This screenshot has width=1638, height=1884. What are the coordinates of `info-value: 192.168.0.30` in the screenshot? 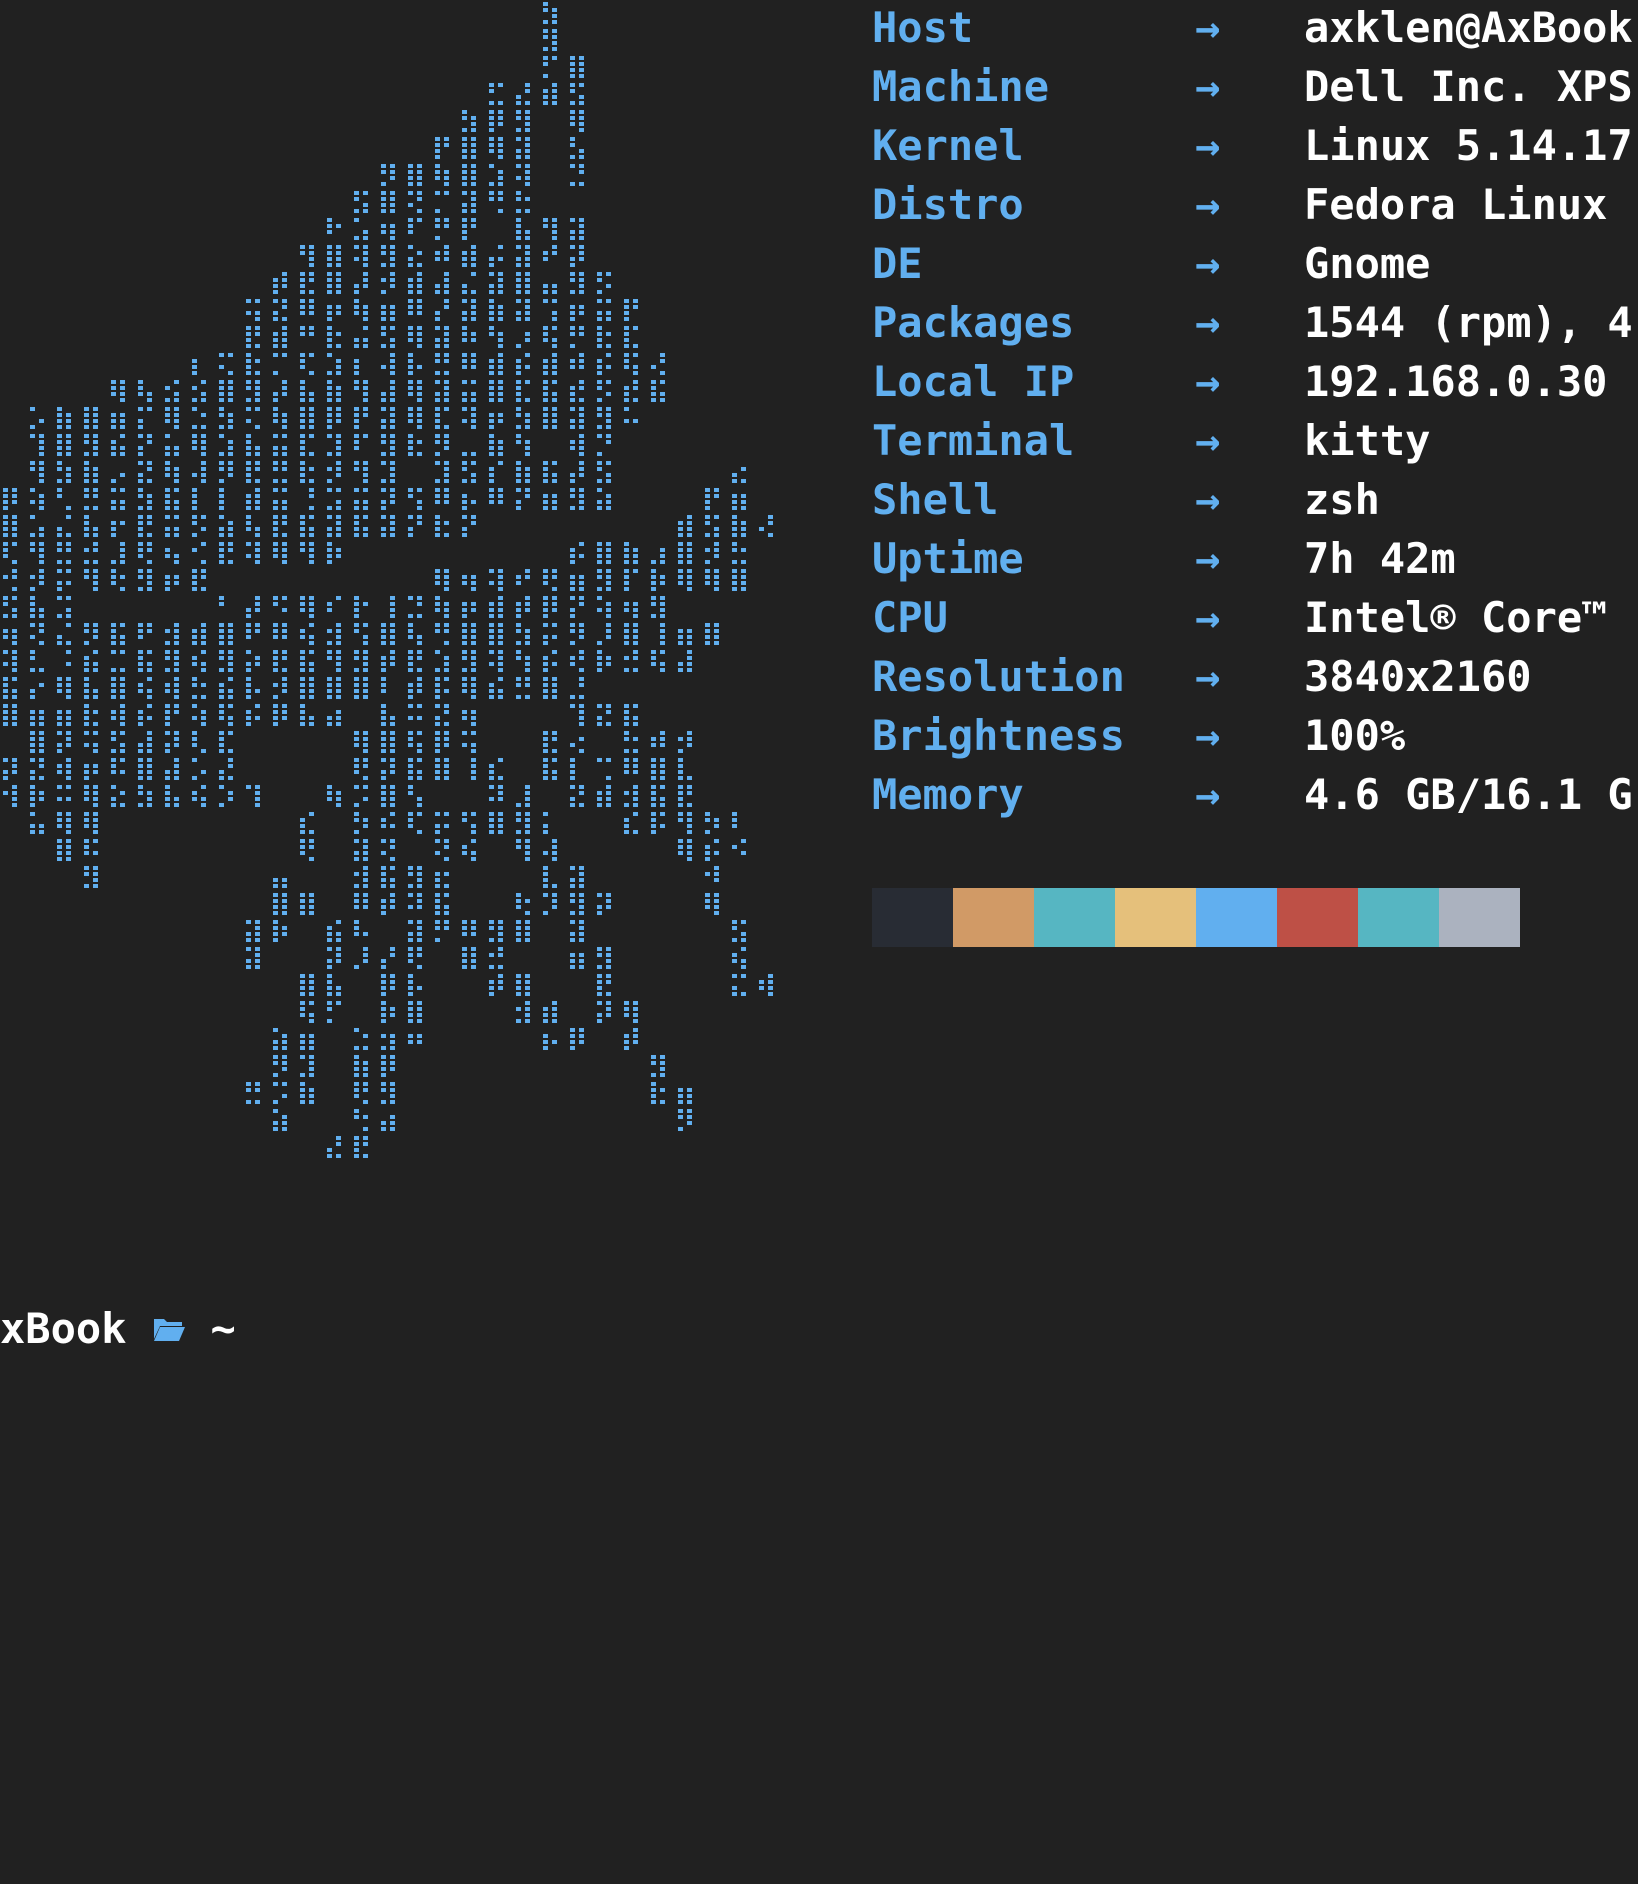 It's located at (1456, 381).